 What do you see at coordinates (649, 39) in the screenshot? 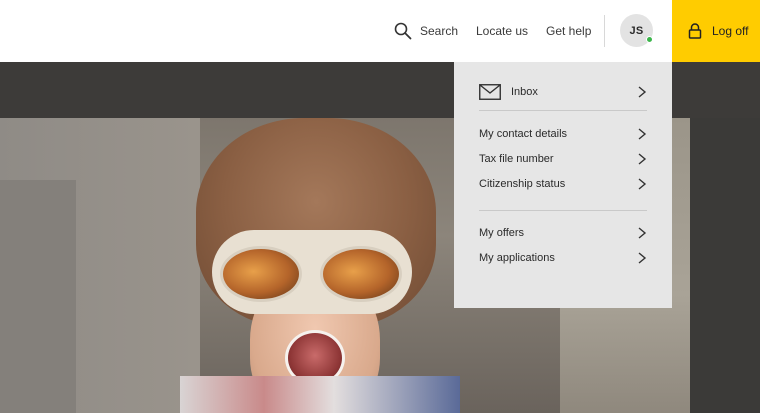
I see `online-status-dot` at bounding box center [649, 39].